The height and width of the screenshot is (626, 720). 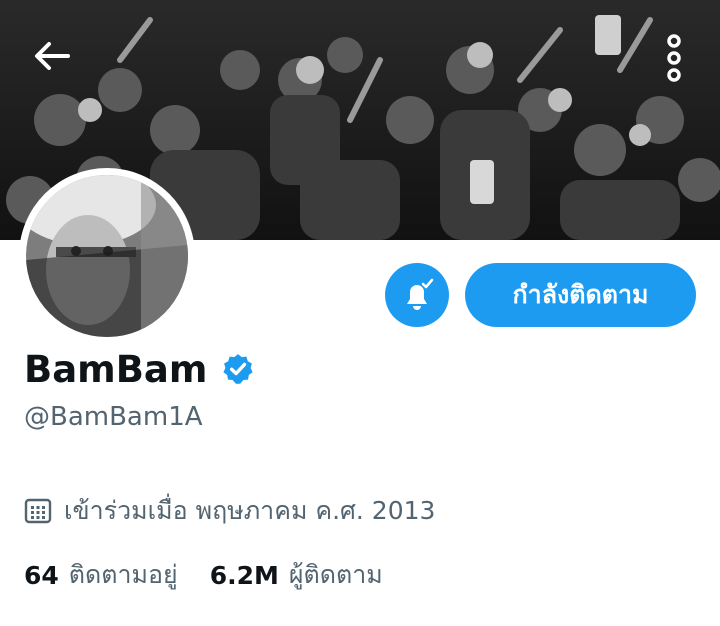 I want to click on arrow-left-icon, so click(x=52, y=56).